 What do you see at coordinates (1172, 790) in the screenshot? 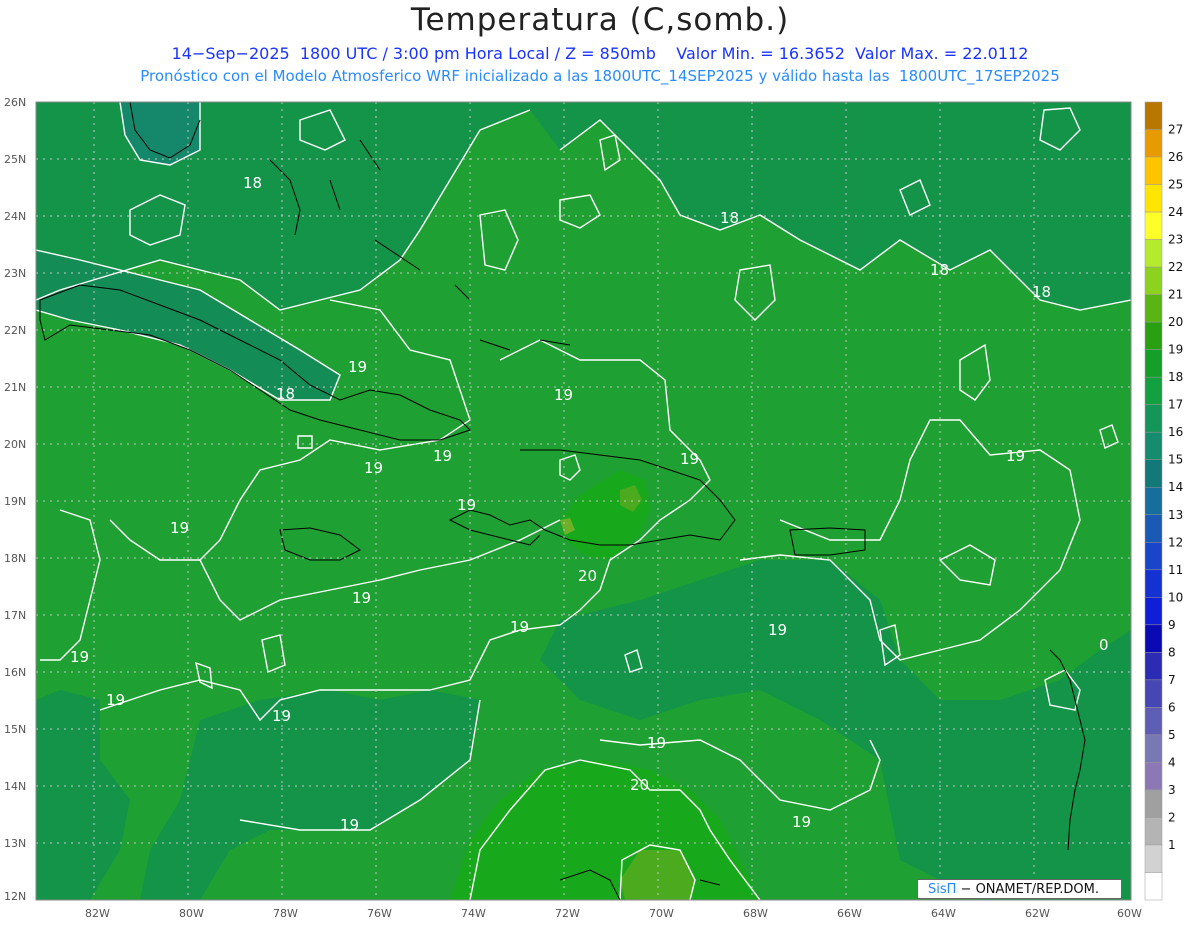
I see `colorbar-label: 3` at bounding box center [1172, 790].